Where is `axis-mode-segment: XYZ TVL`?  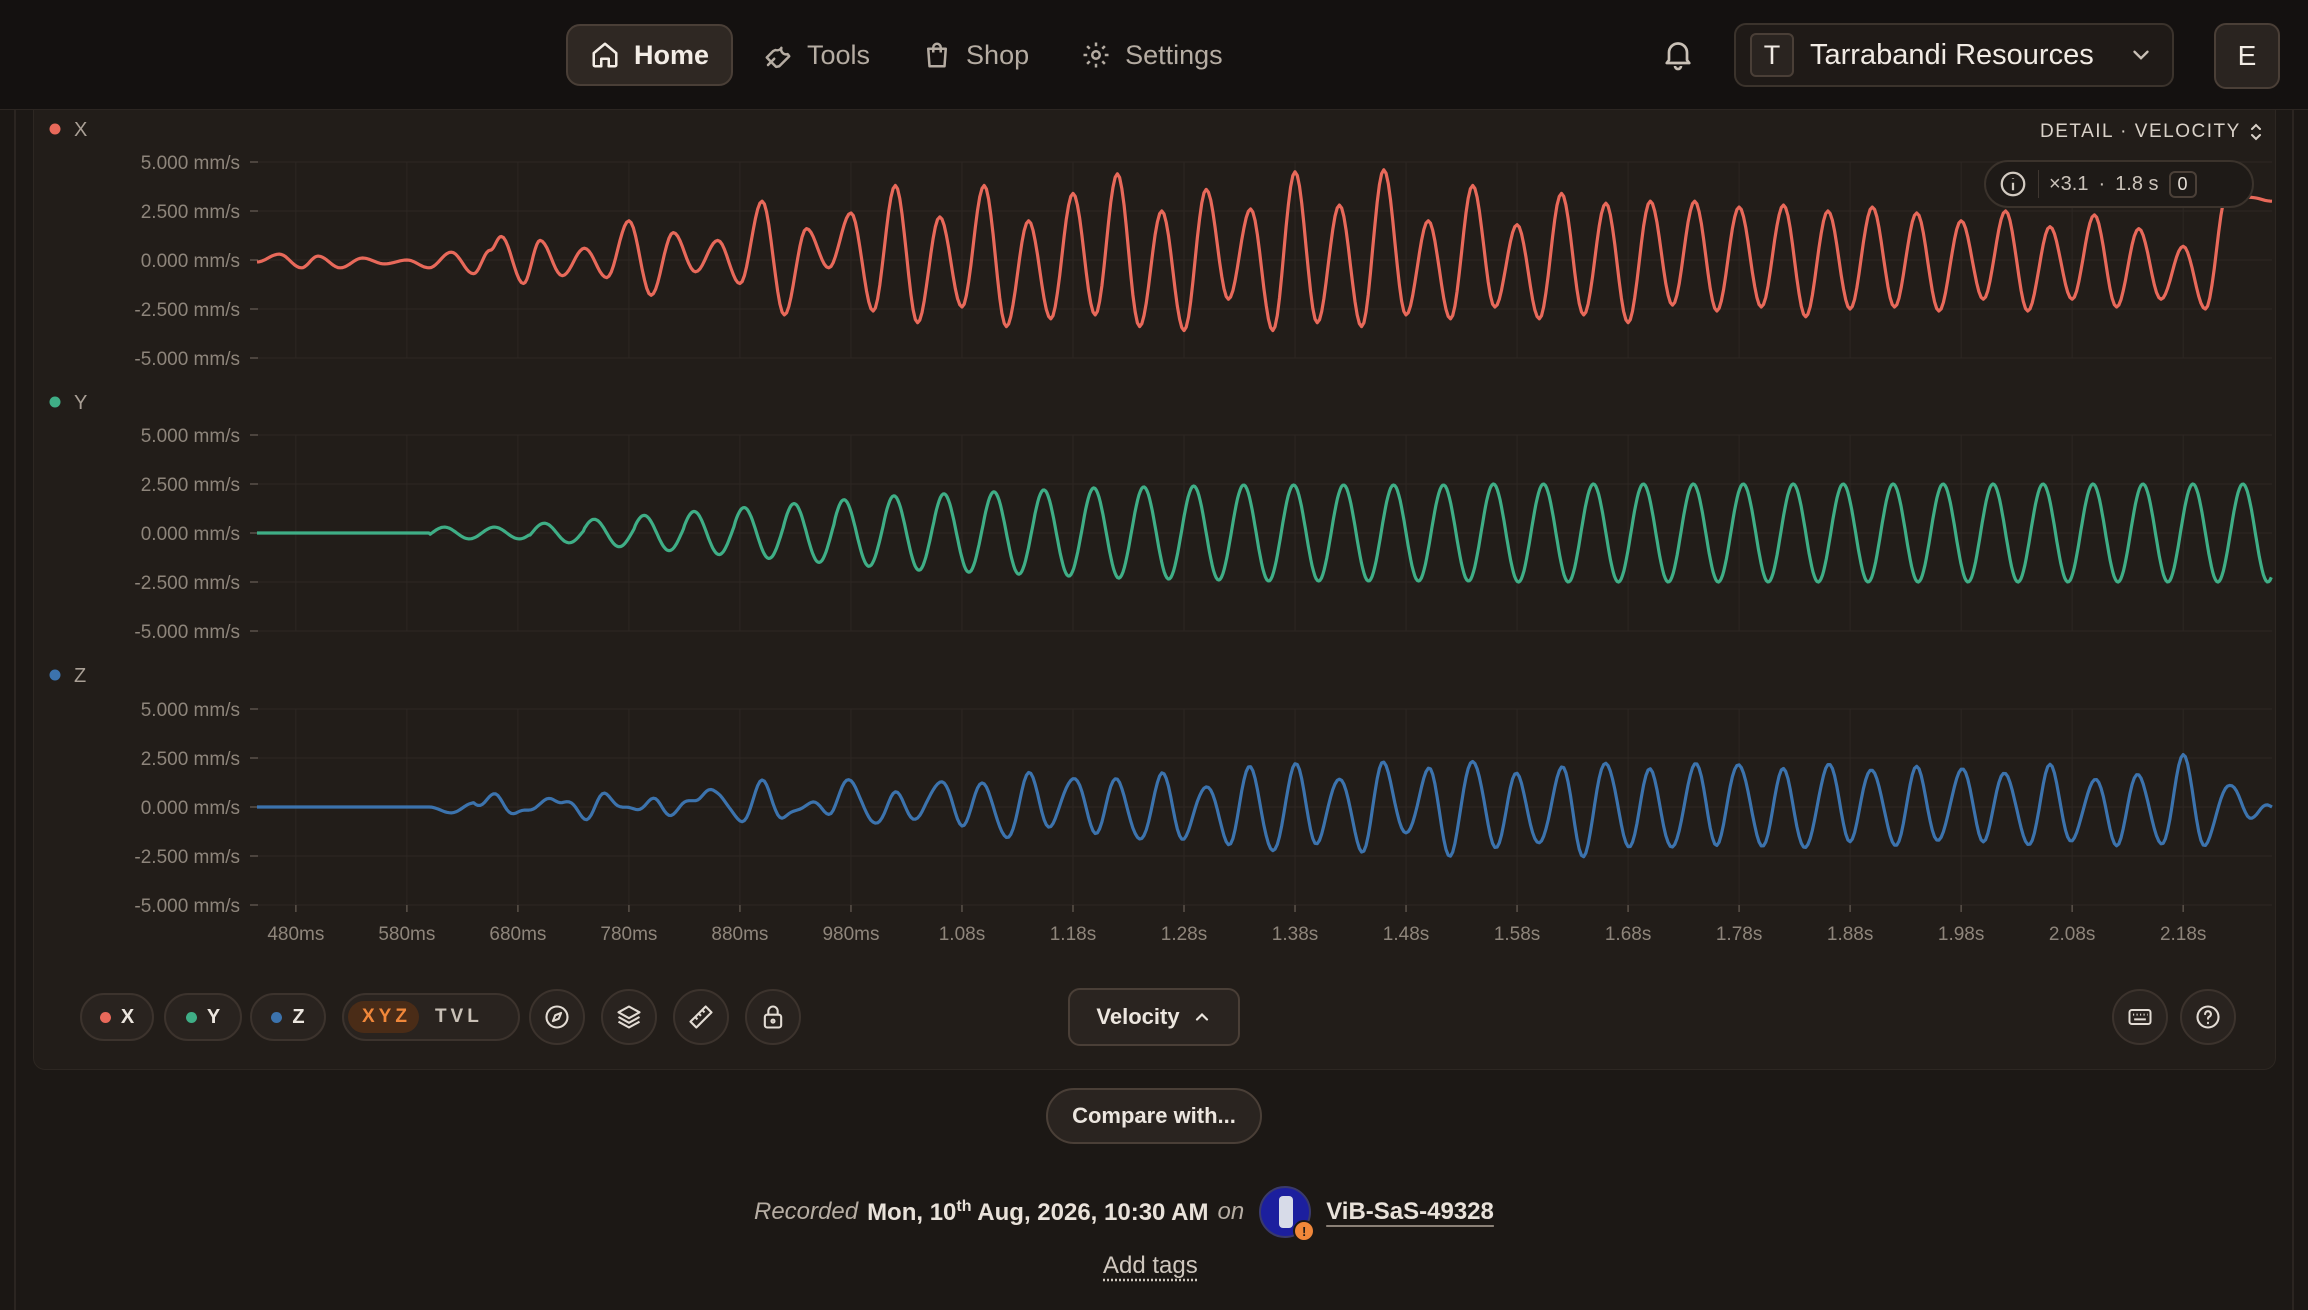
axis-mode-segment: XYZ TVL is located at coordinates (431, 1017).